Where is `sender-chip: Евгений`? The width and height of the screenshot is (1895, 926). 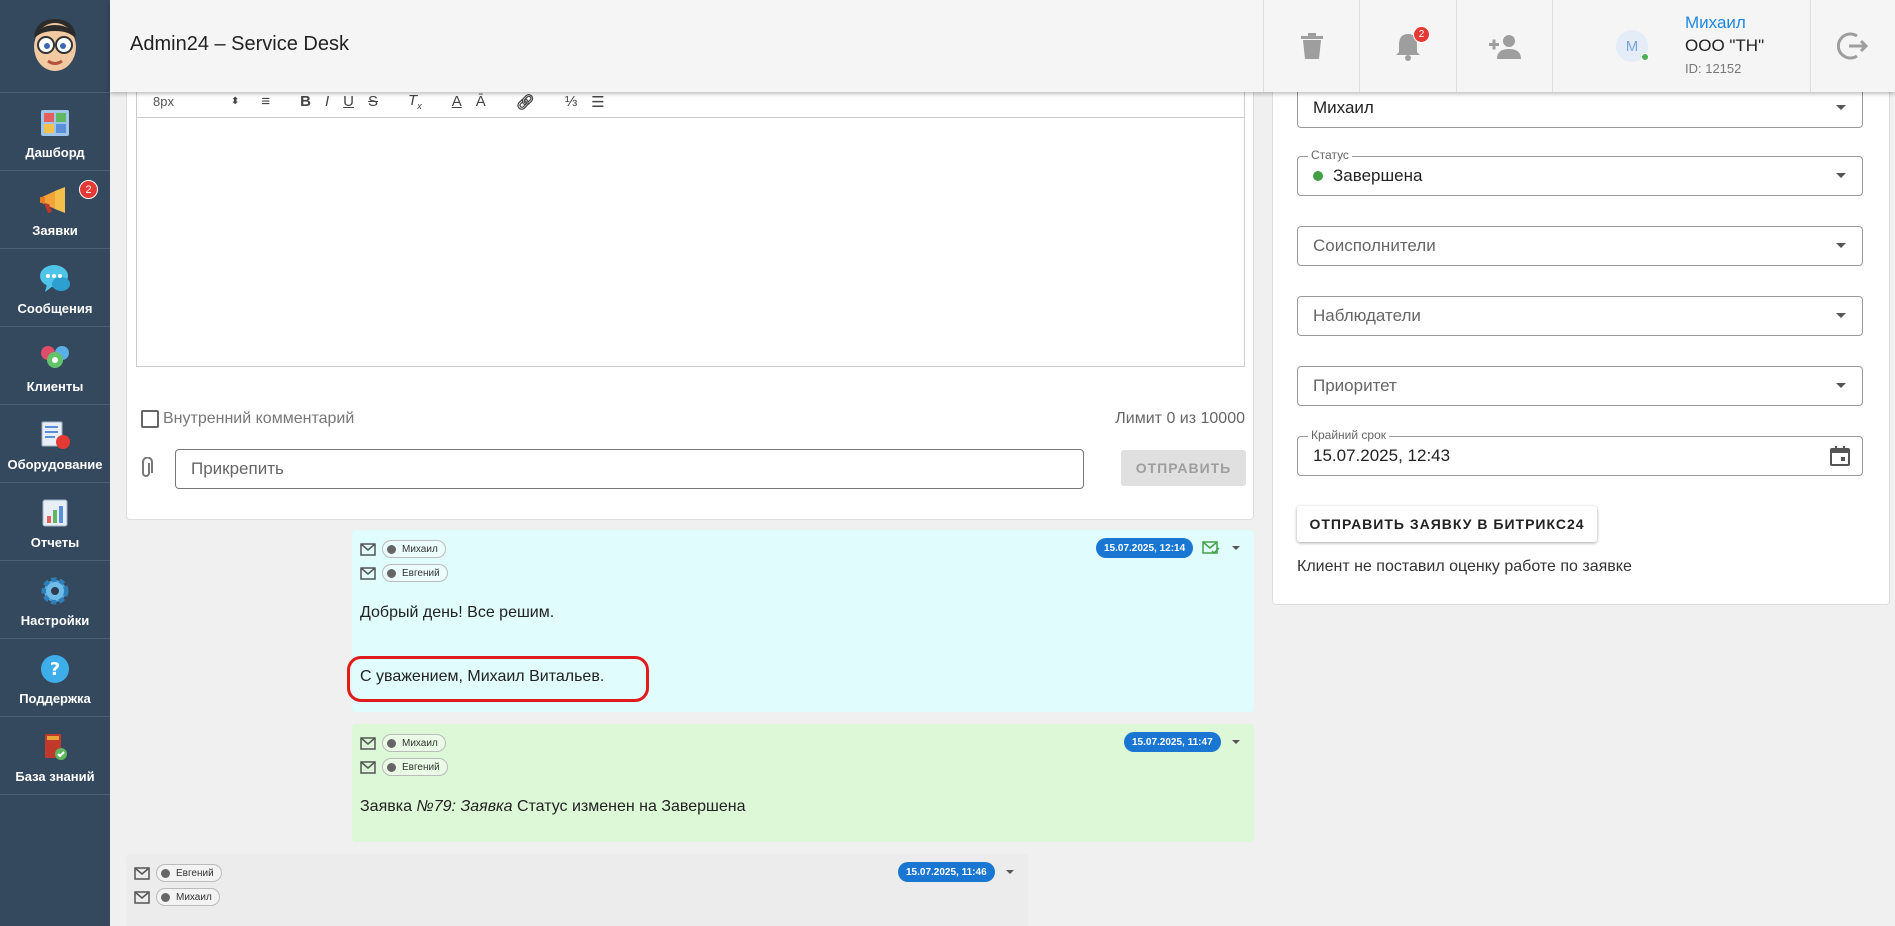
sender-chip: Евгений is located at coordinates (189, 873).